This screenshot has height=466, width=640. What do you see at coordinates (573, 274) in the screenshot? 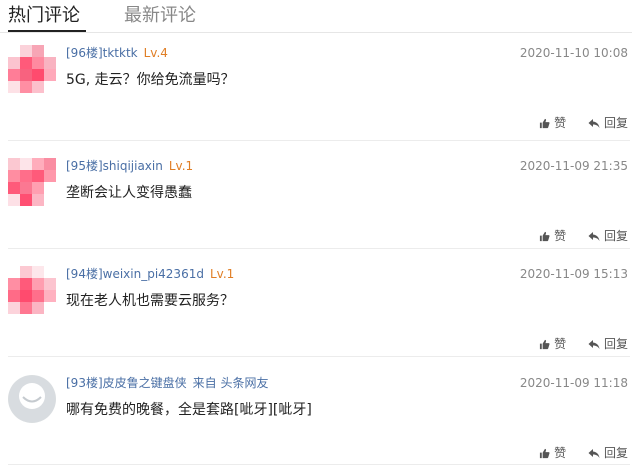
I see `comment-time: 2020-11-09 15:13` at bounding box center [573, 274].